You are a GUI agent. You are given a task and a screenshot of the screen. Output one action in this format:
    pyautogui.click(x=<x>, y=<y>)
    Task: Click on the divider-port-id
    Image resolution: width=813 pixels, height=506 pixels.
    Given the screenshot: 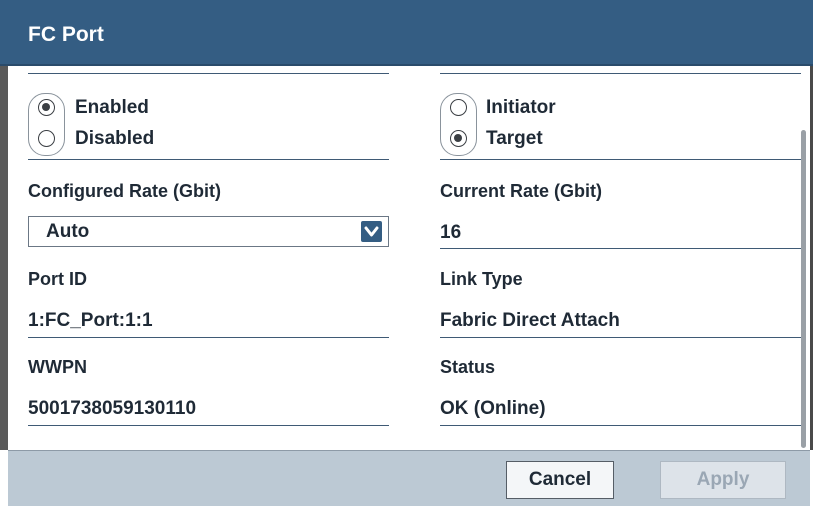 What is the action you would take?
    pyautogui.click(x=208, y=337)
    